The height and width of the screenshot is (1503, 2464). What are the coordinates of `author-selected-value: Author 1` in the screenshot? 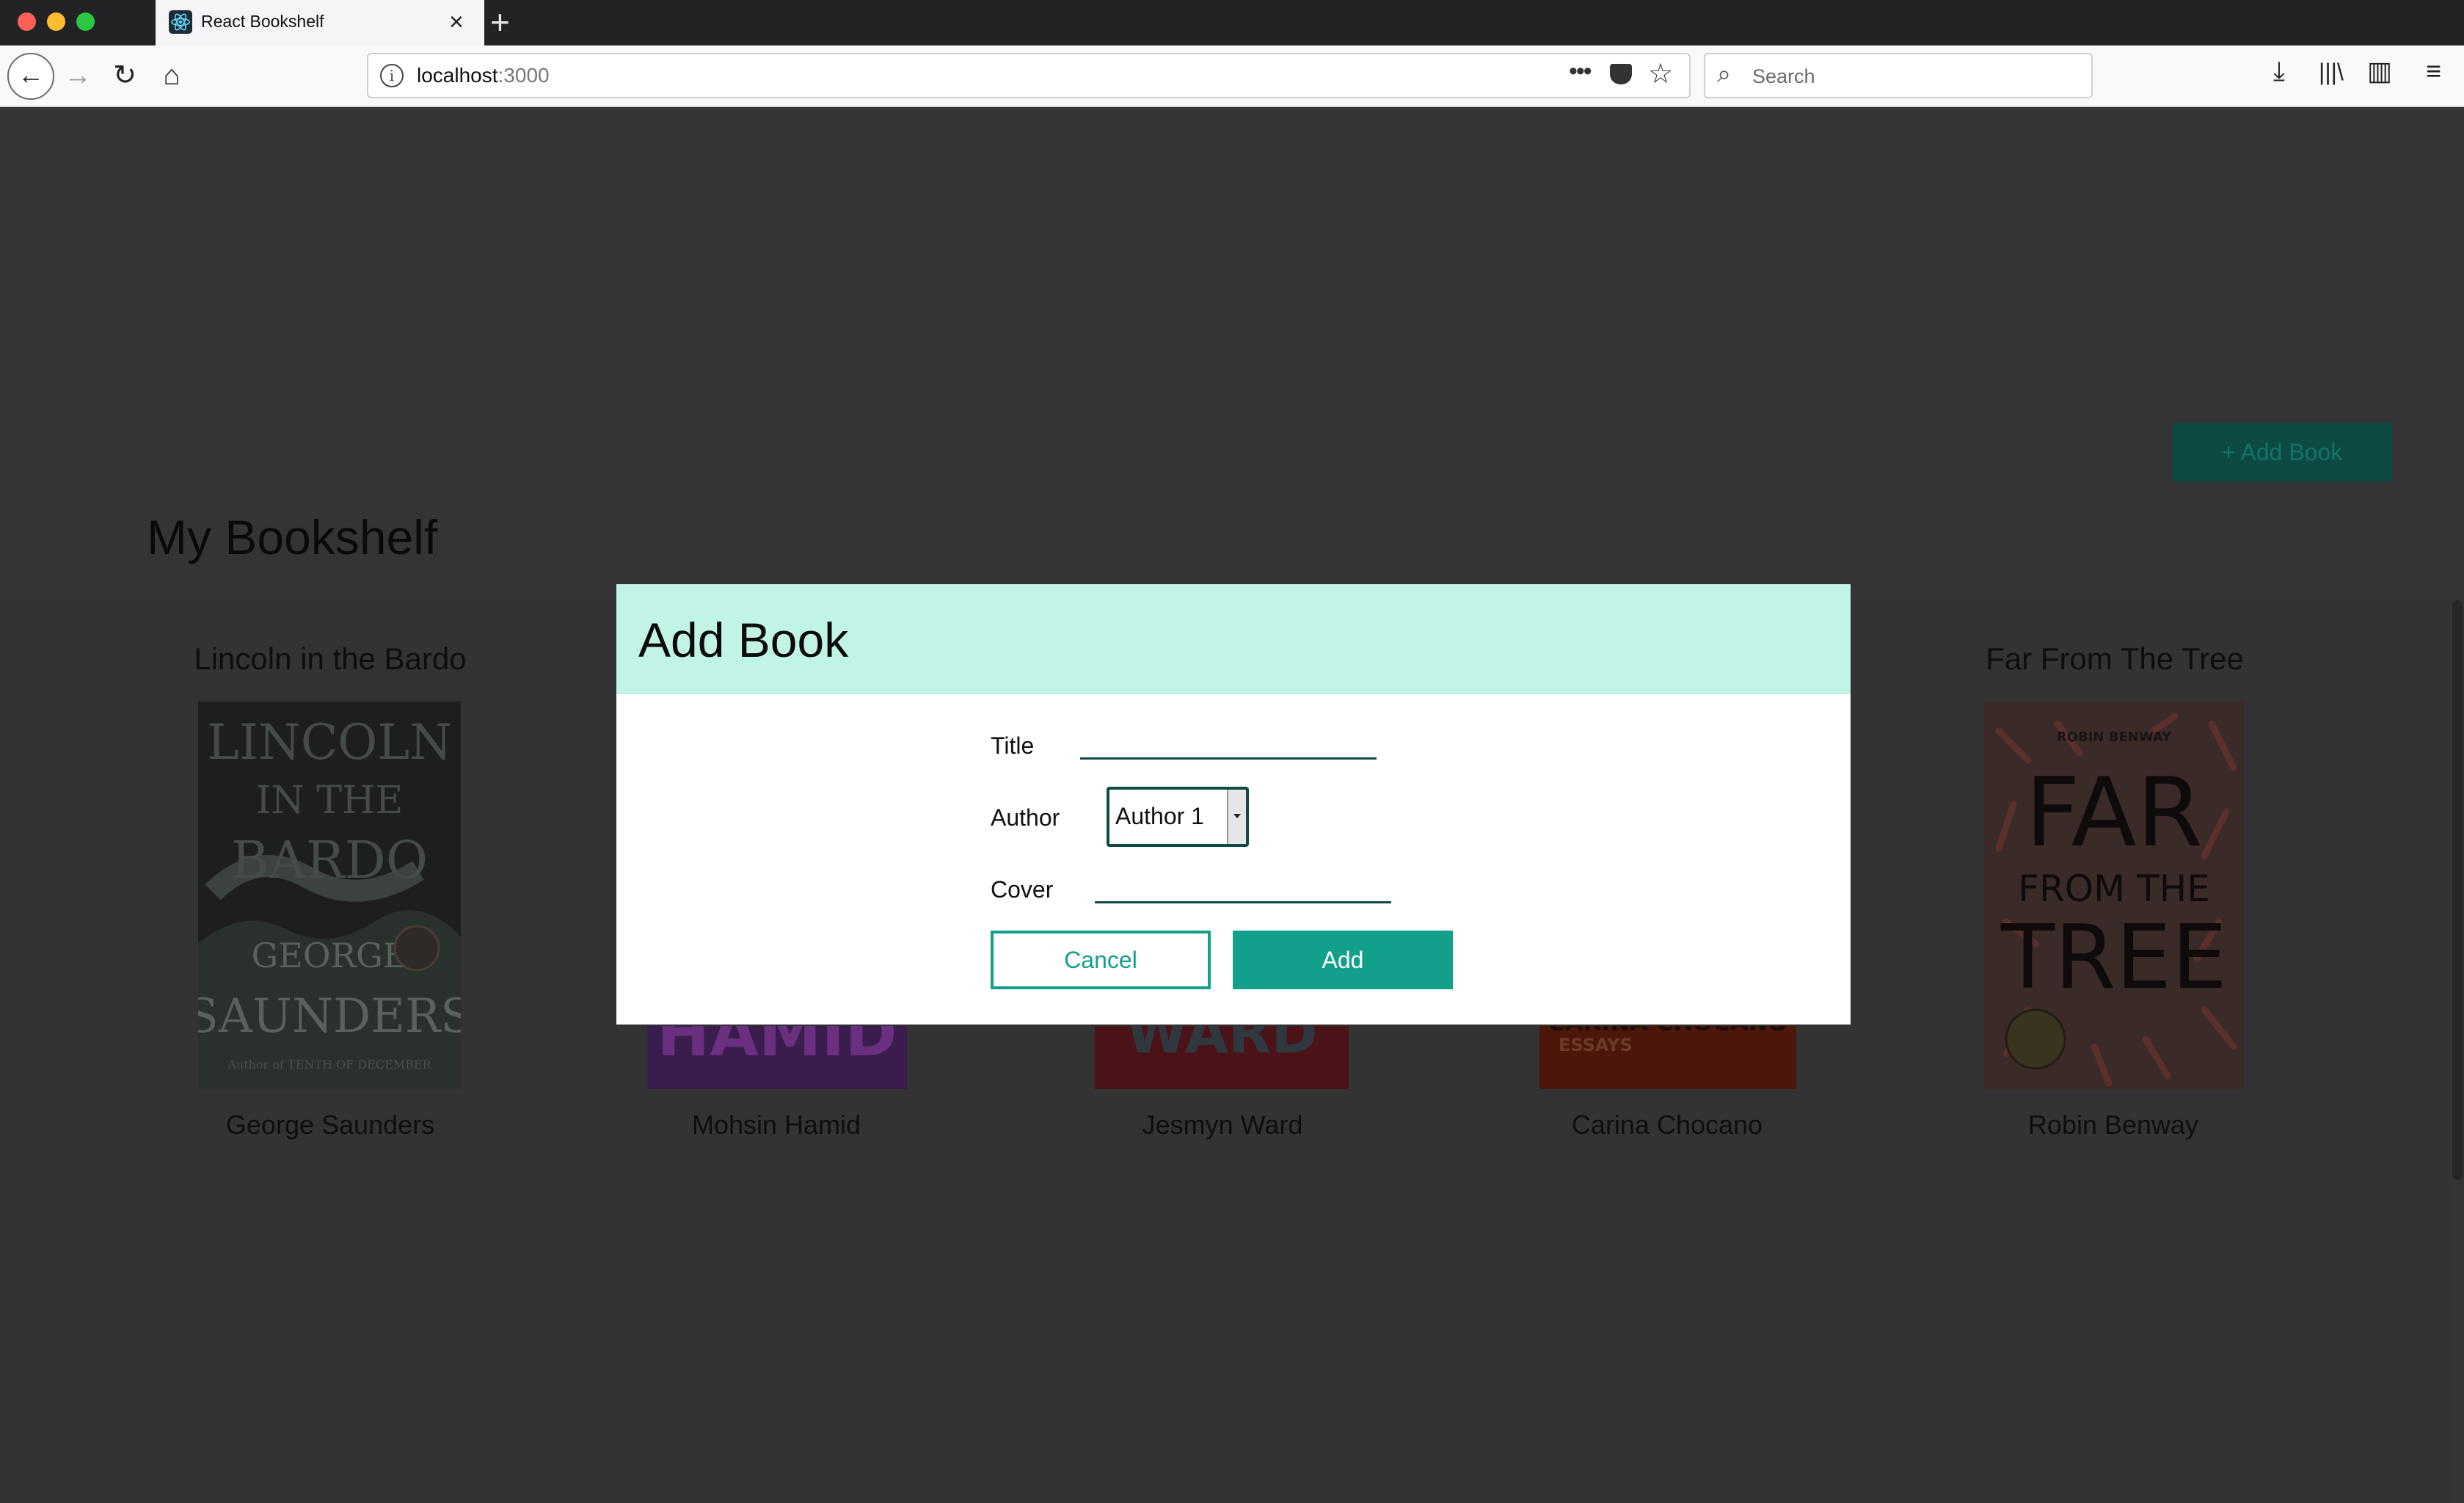 It's located at (1159, 816).